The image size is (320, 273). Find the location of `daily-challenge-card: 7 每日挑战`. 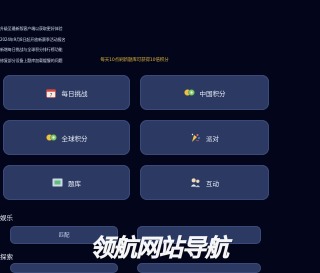

daily-challenge-card: 7 每日挑战 is located at coordinates (66, 92).